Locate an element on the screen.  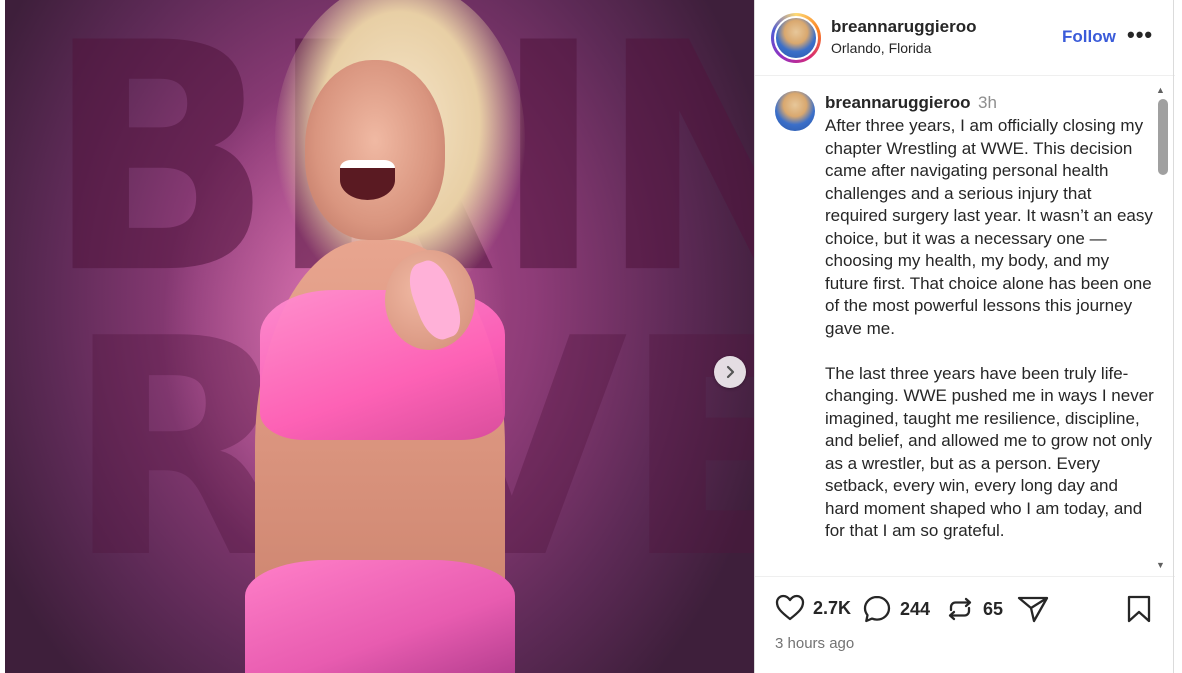
repost-icon is located at coordinates (960, 609).